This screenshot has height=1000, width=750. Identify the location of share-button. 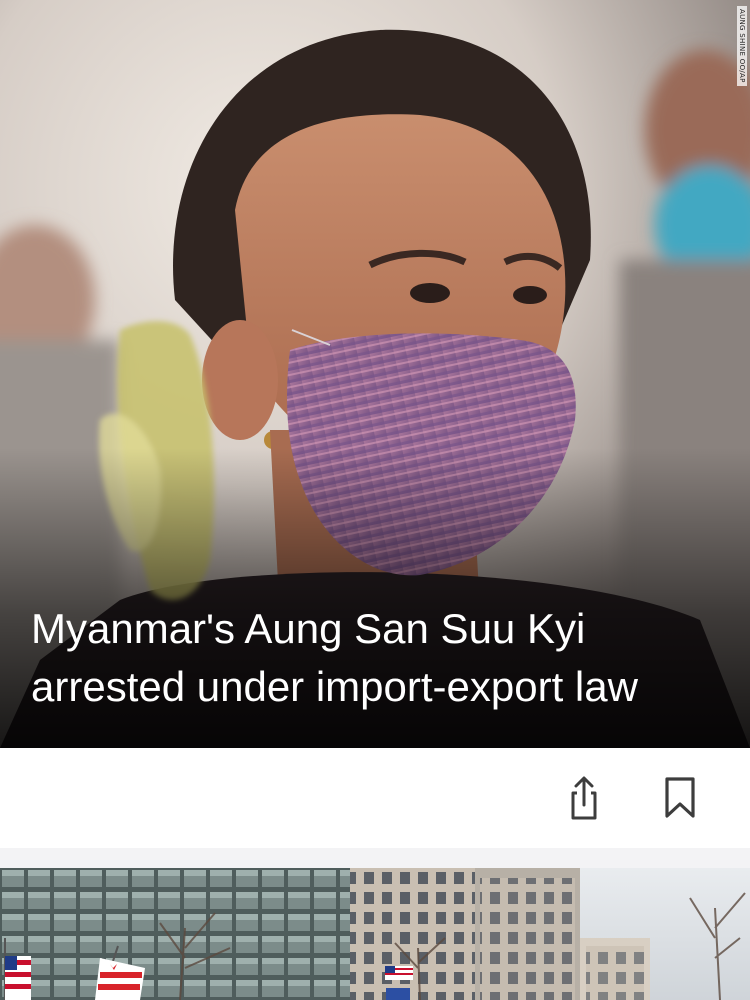
(584, 798).